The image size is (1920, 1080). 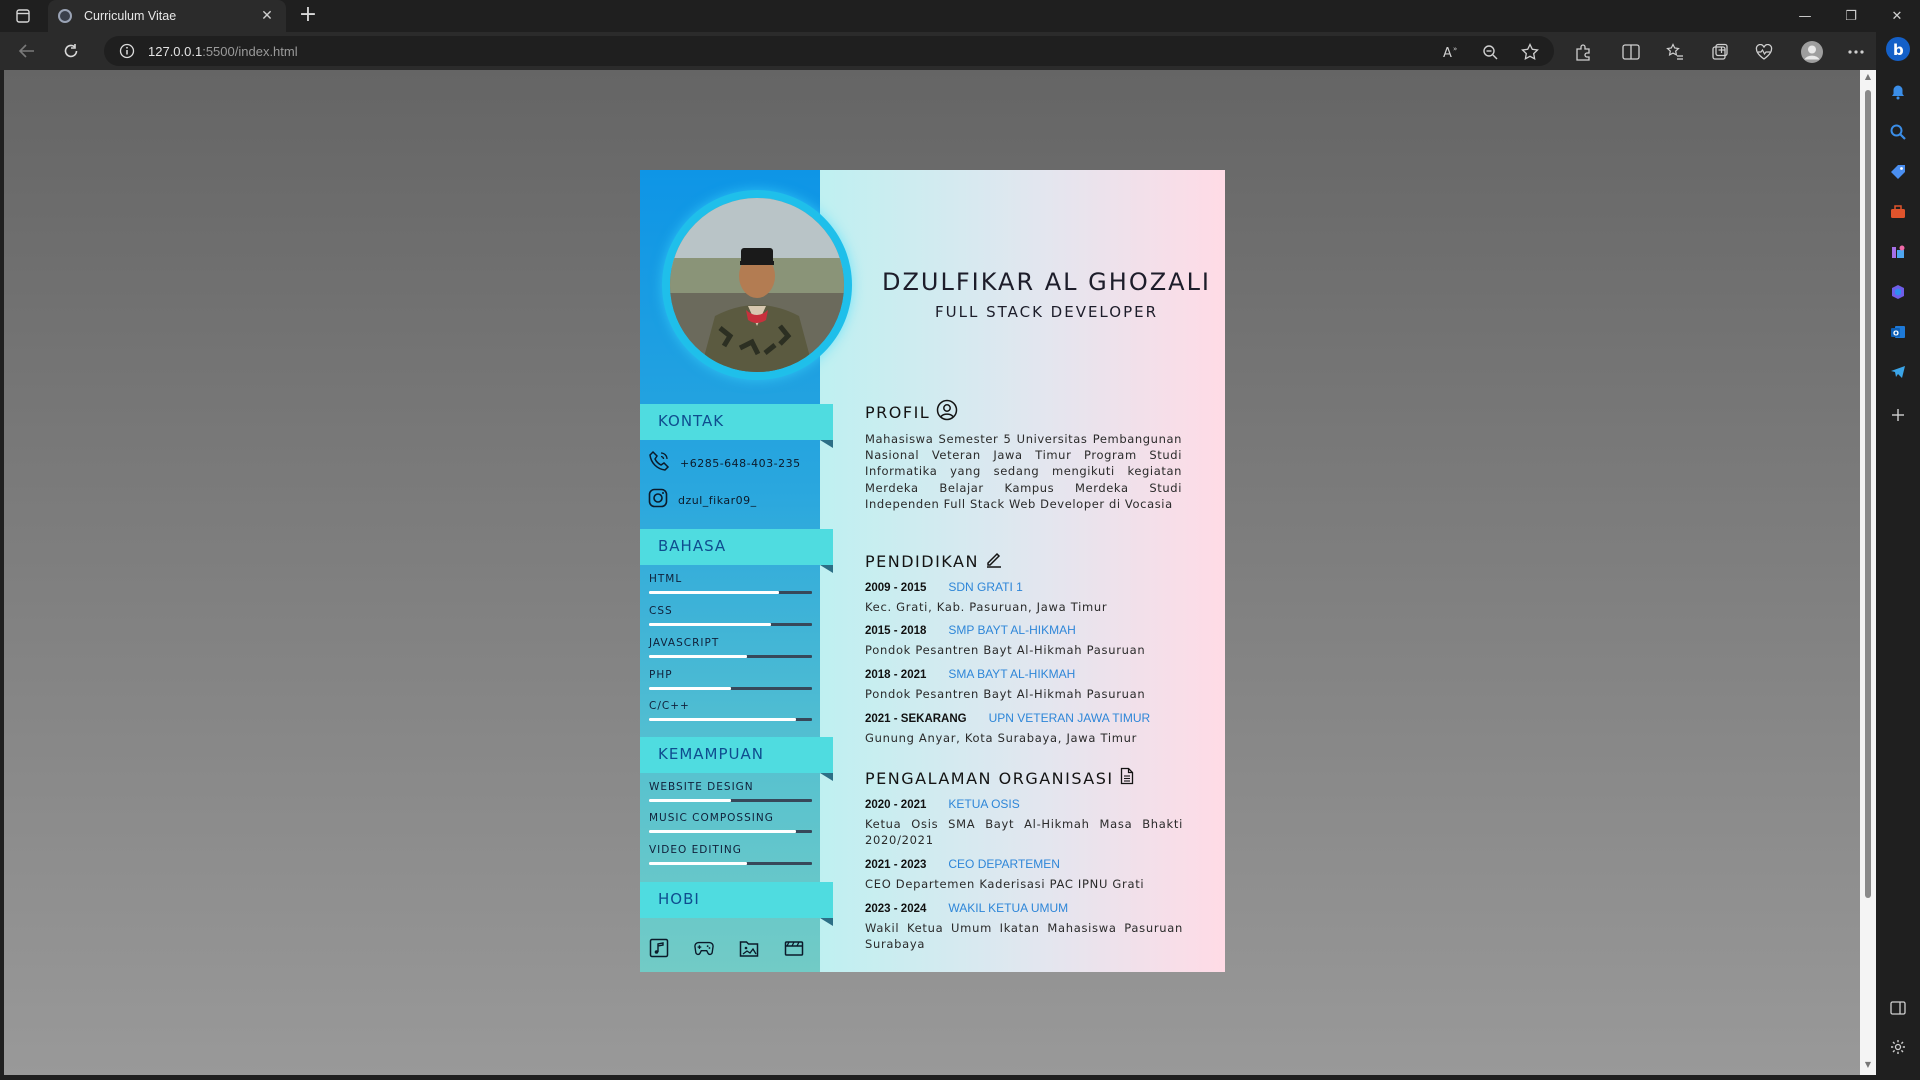 What do you see at coordinates (1764, 52) in the screenshot?
I see `browser-essentials-icon` at bounding box center [1764, 52].